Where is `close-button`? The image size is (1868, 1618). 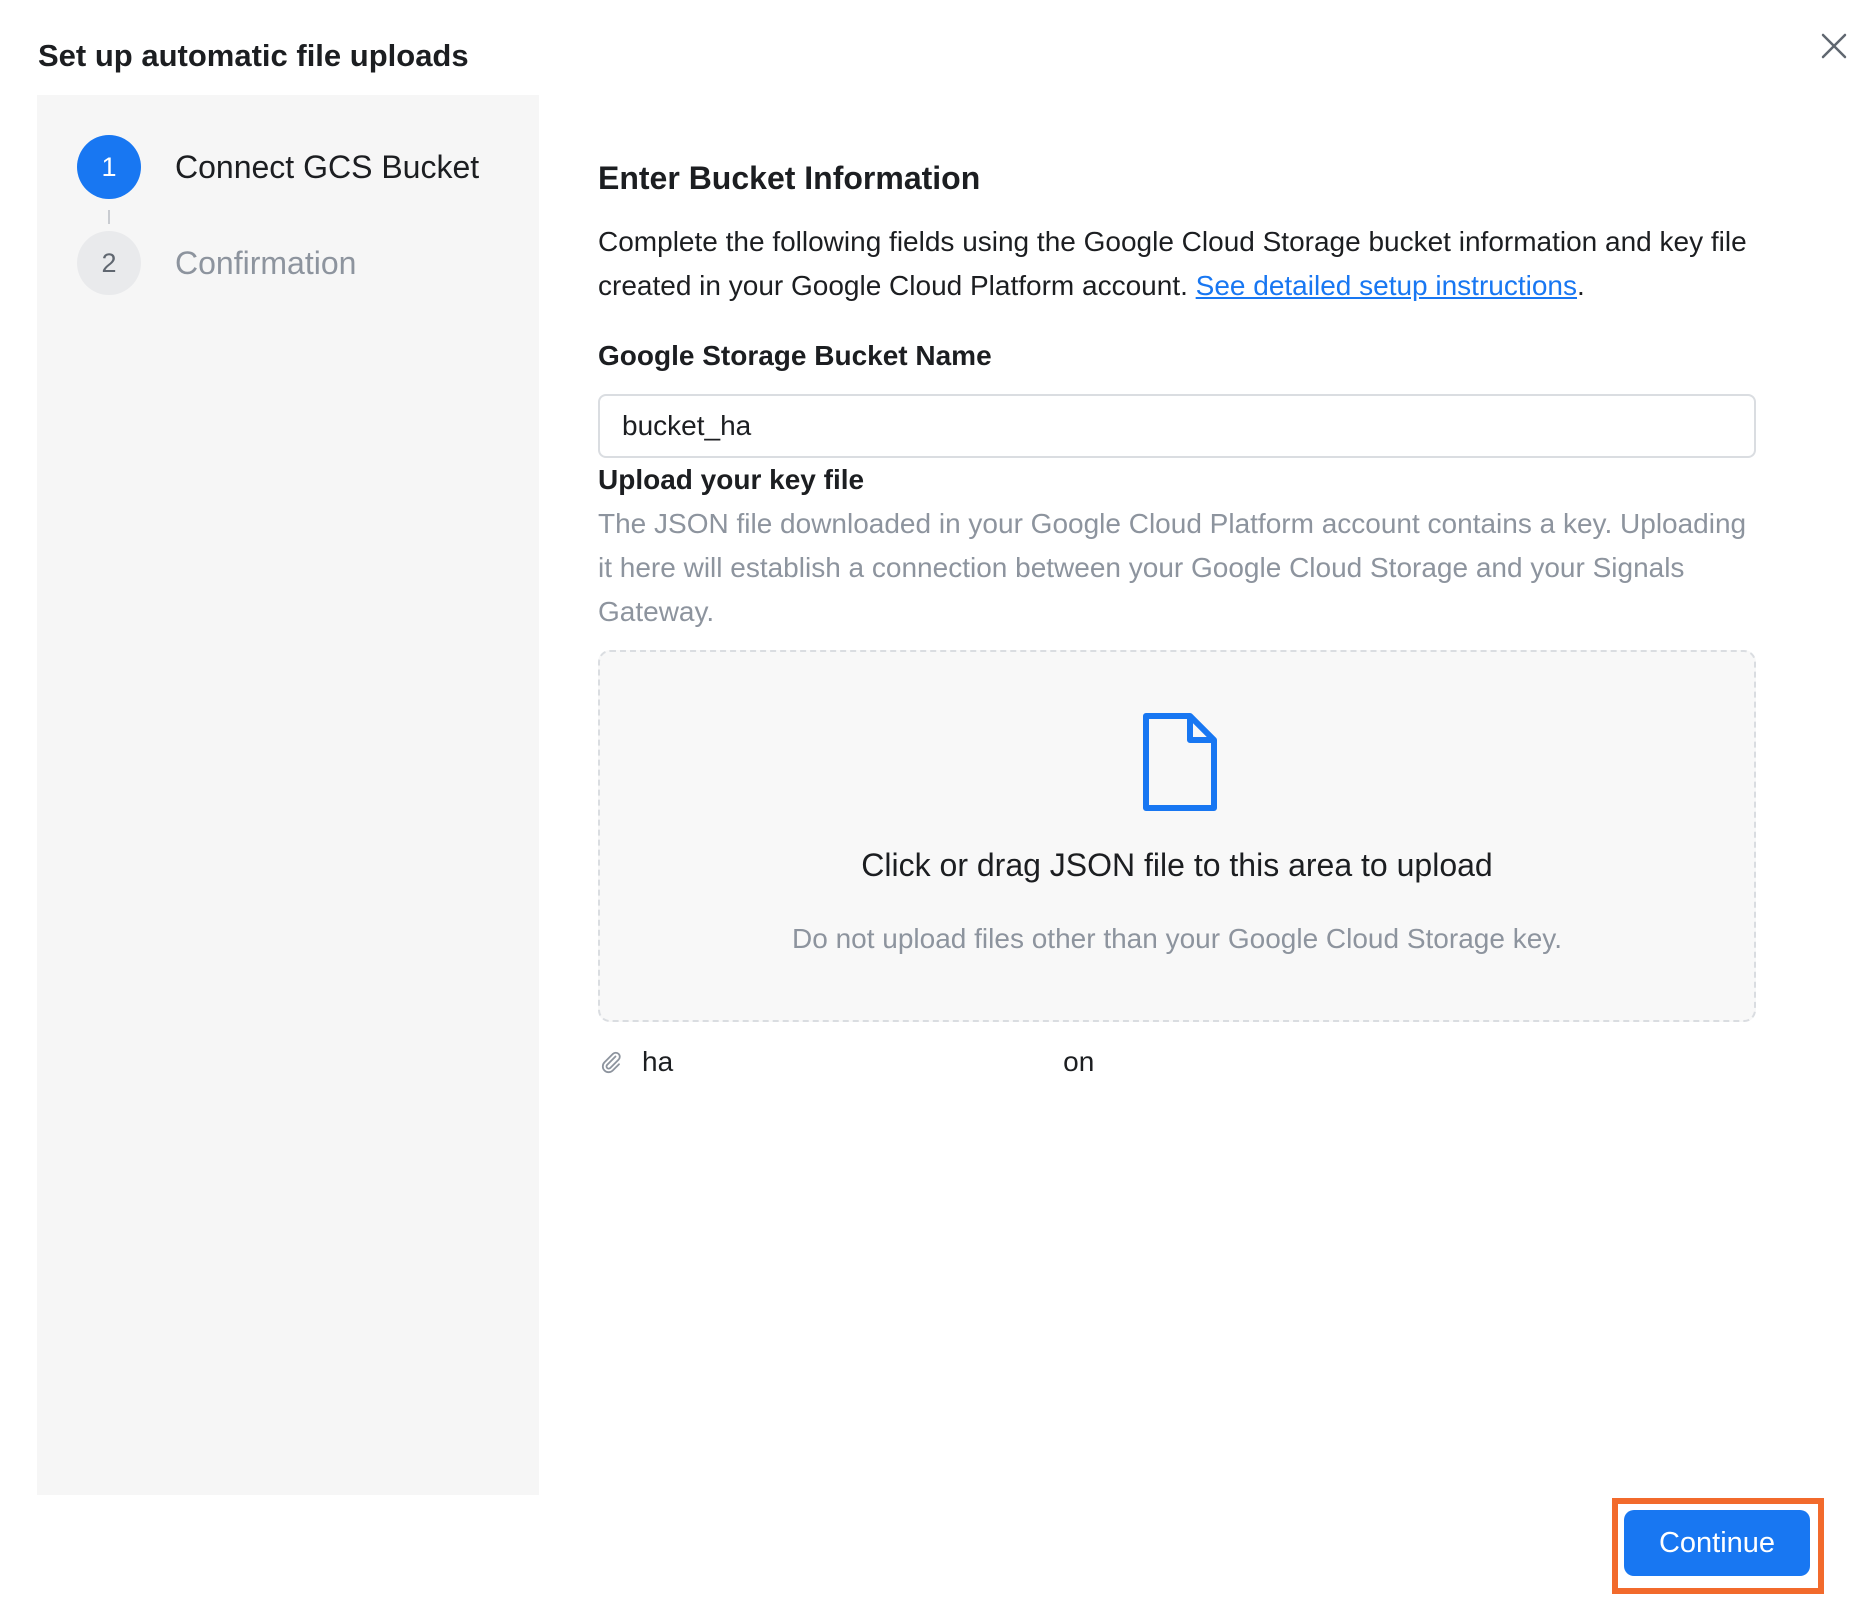
close-button is located at coordinates (1834, 48).